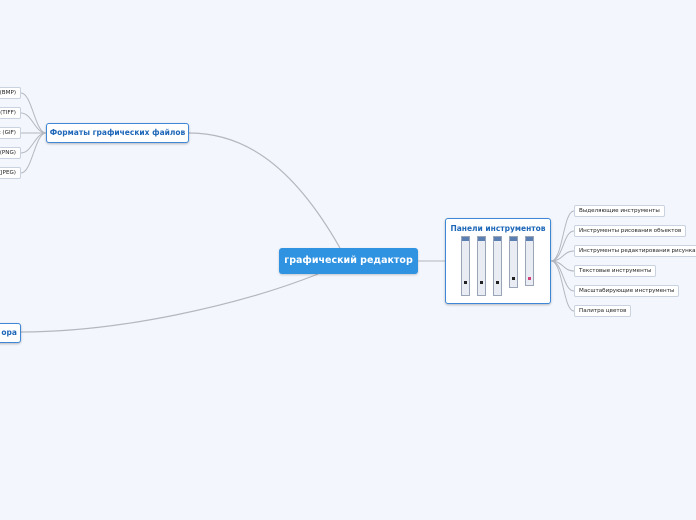 This screenshot has width=696, height=520. What do you see at coordinates (10, 173) in the screenshot?
I see `format-item-jpeg: (JPEG)` at bounding box center [10, 173].